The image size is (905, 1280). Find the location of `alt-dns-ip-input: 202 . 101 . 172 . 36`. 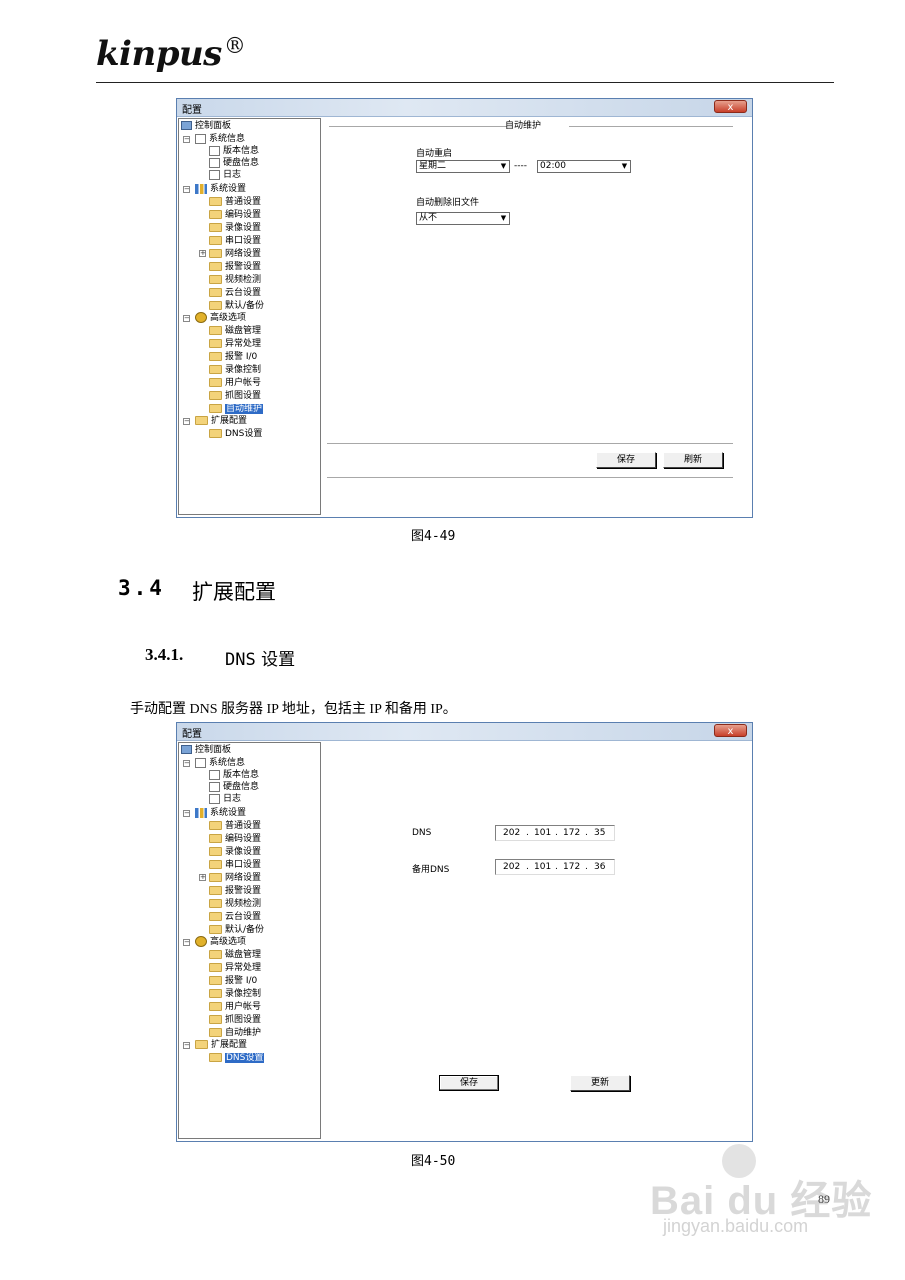

alt-dns-ip-input: 202 . 101 . 172 . 36 is located at coordinates (555, 867).